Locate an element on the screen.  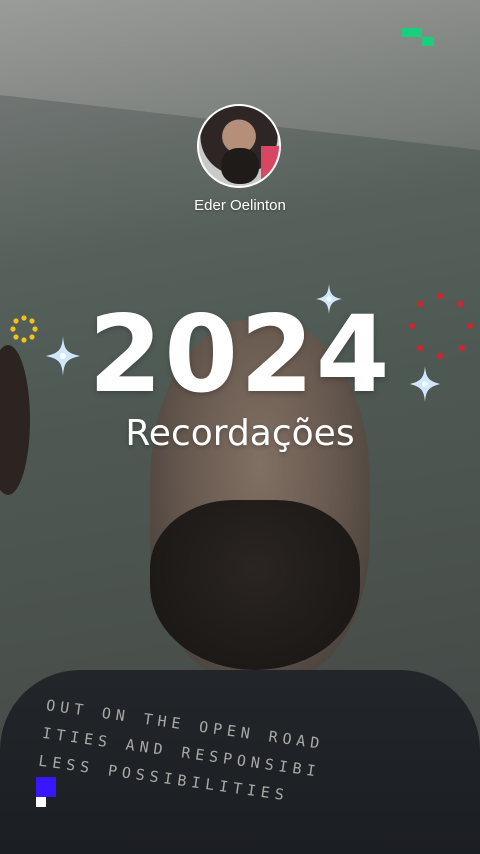
memories-subtitle: Recordações is located at coordinates (240, 433).